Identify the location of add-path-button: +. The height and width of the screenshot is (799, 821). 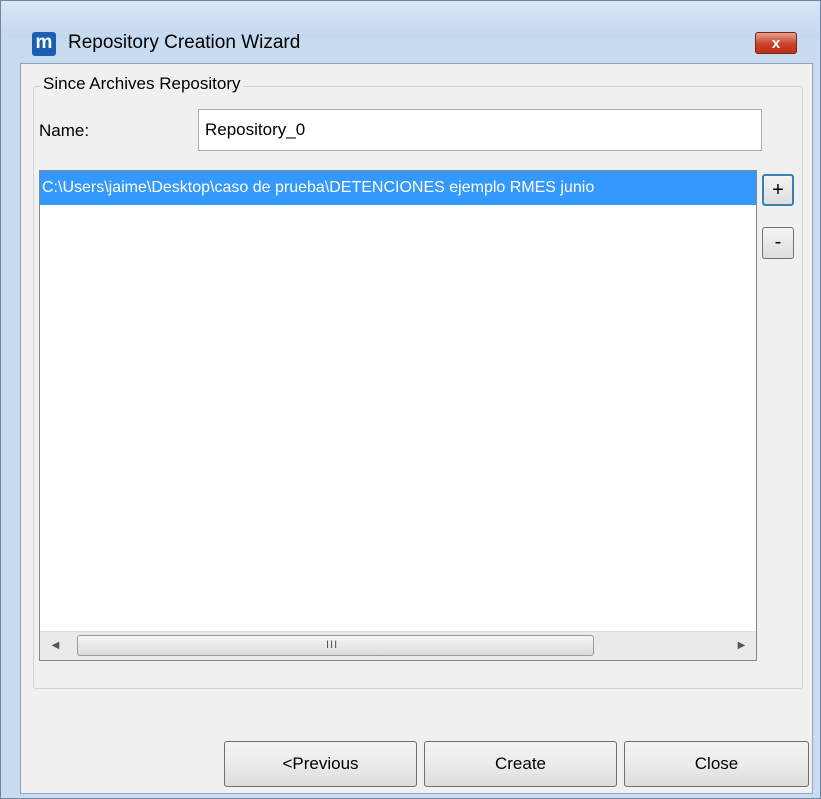
(778, 190).